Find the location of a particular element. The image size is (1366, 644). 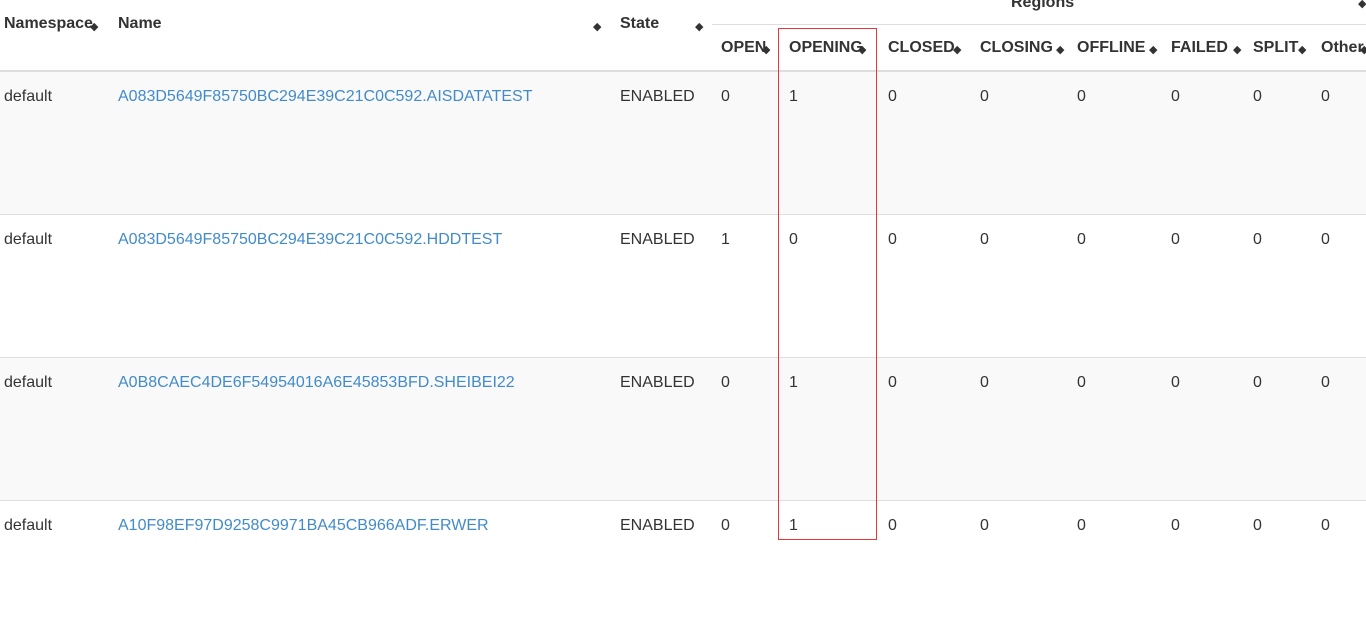

header-closed: CLOSED is located at coordinates (921, 48).